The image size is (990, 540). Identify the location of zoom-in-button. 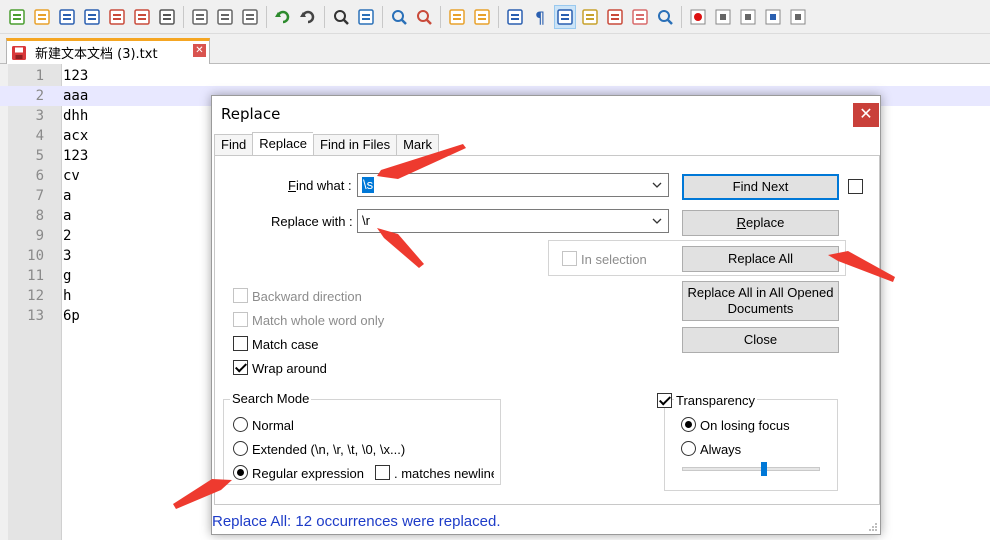
(399, 17).